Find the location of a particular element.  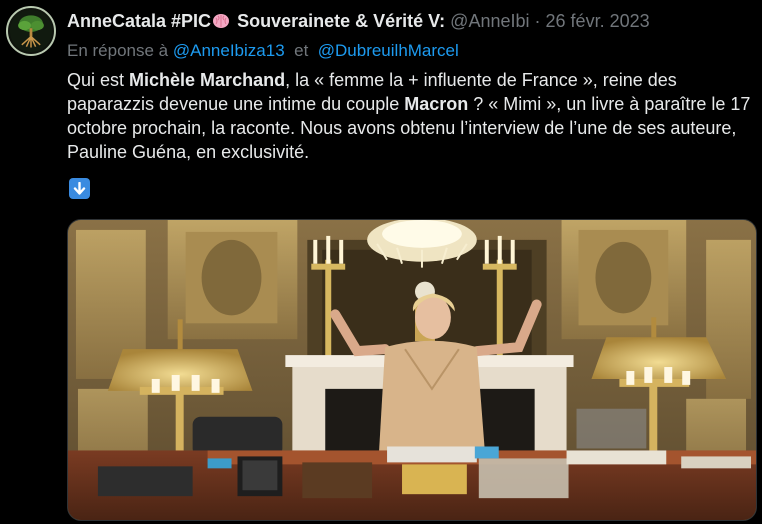

handle: @AnneIbi is located at coordinates (489, 21).